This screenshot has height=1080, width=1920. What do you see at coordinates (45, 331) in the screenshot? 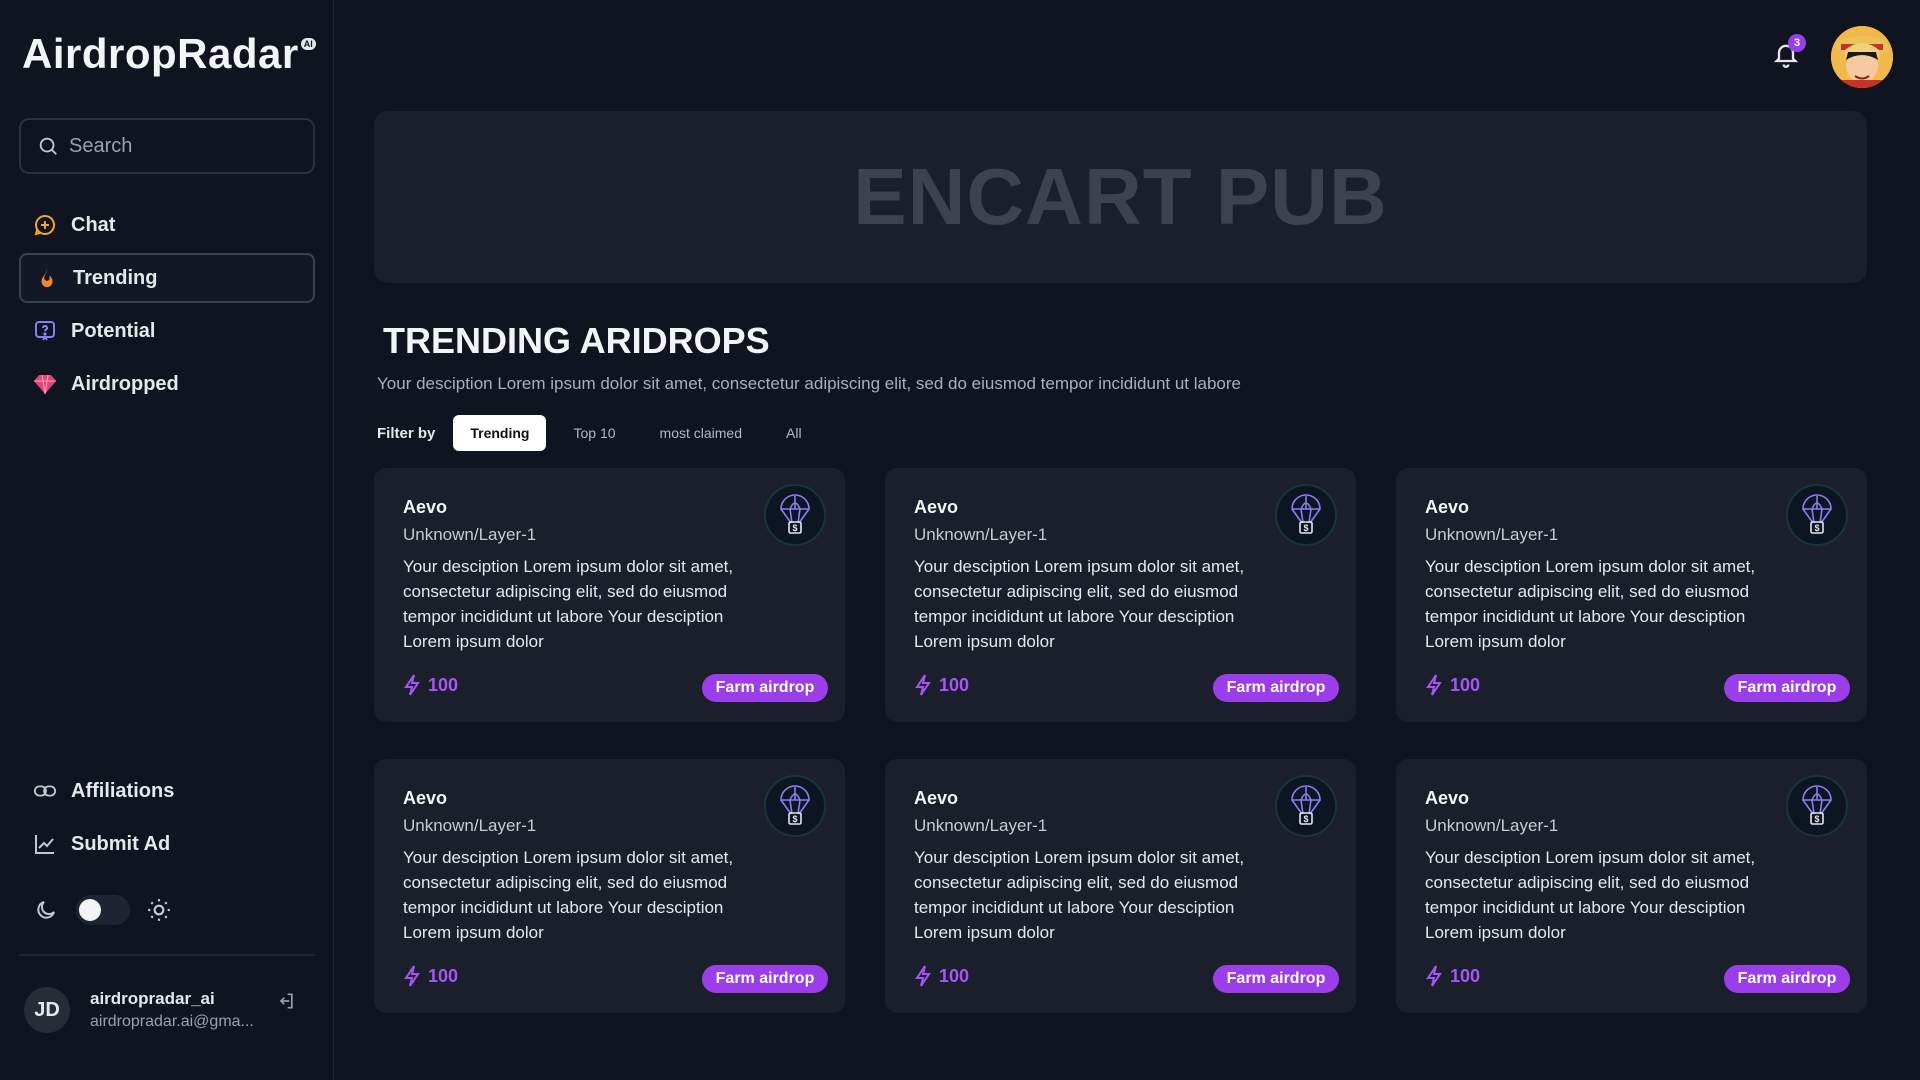
I see `question-chat-icon` at bounding box center [45, 331].